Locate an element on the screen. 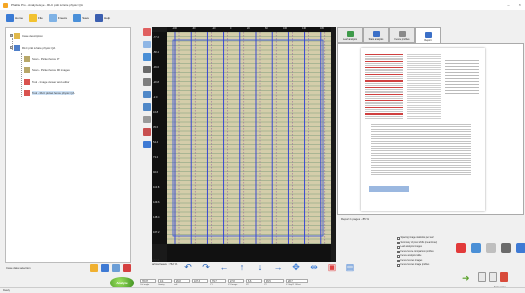 This screenshot has width=525, height=293. tree-item-rlc-qa: − RLC prêt à faire physic QA is located at coordinates (32, 47).